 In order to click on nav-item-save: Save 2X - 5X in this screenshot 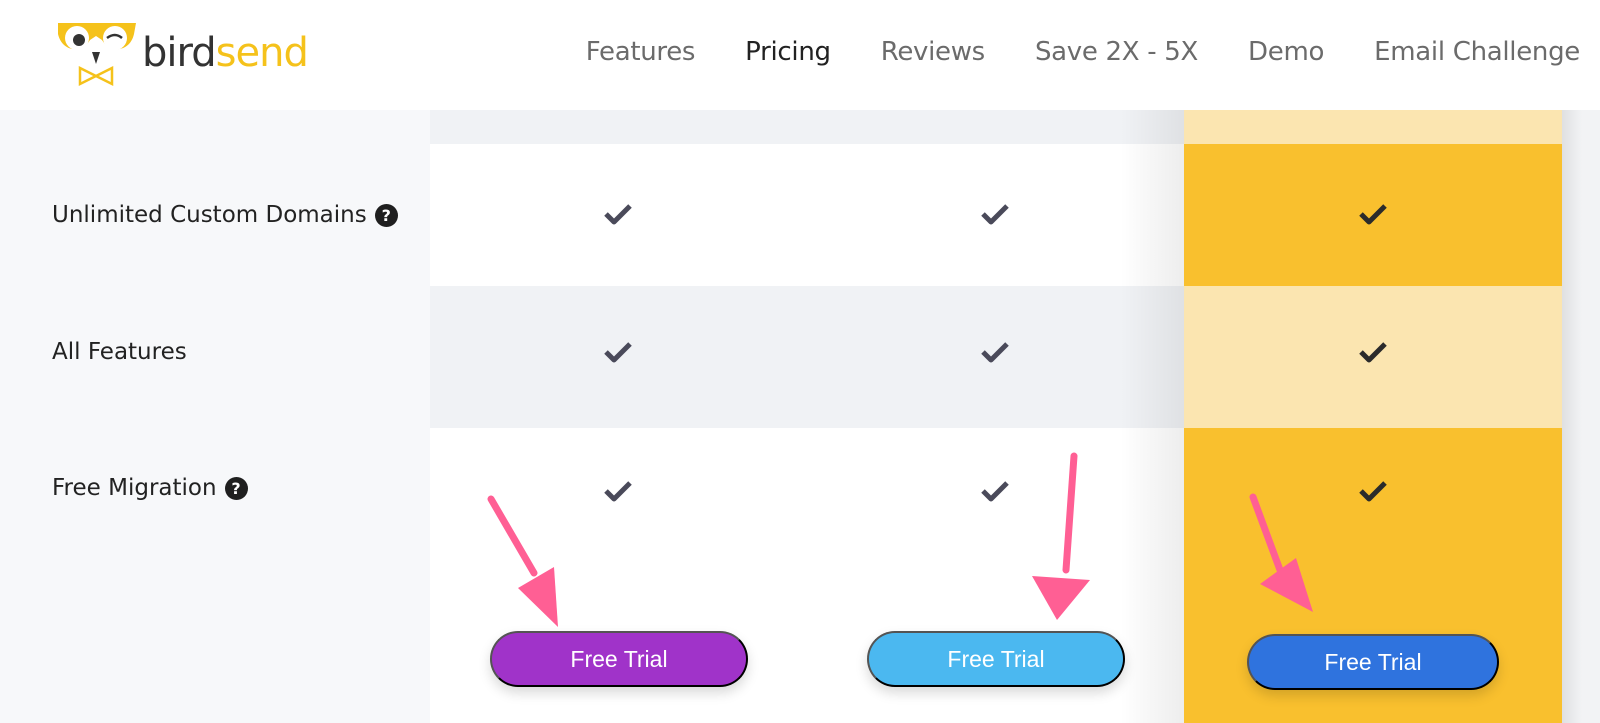, I will do `click(1116, 52)`.